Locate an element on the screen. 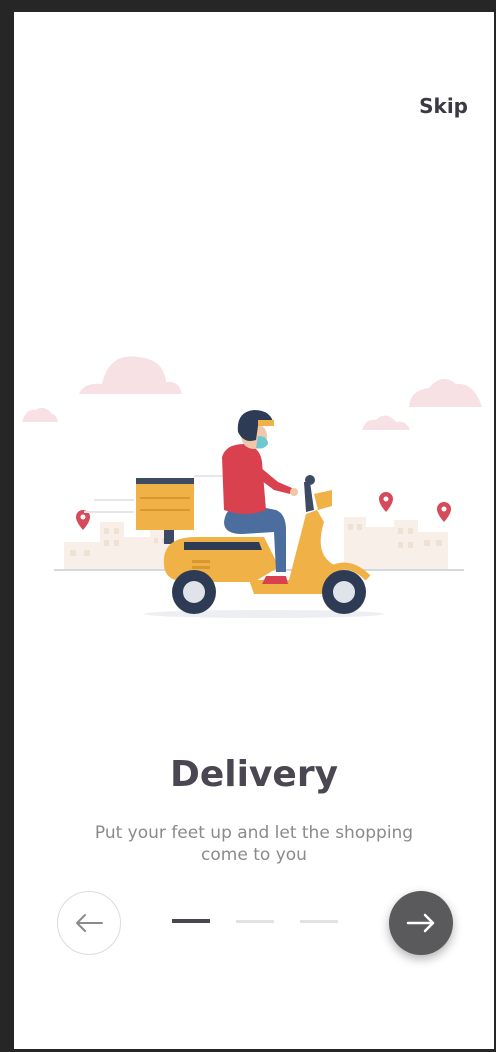 Image resolution: width=496 pixels, height=1052 pixels. page-indicator is located at coordinates (257, 921).